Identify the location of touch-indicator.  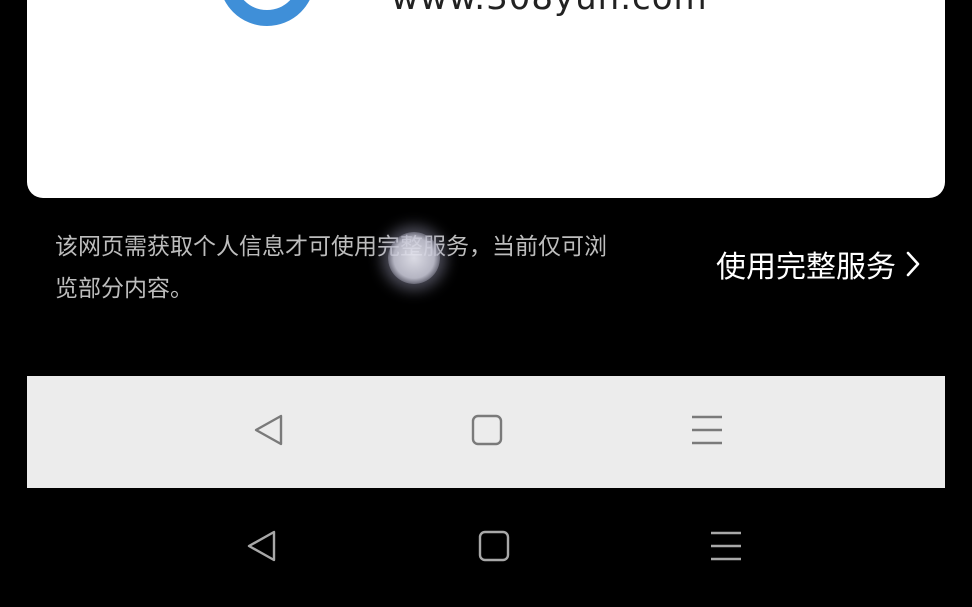
(414, 258).